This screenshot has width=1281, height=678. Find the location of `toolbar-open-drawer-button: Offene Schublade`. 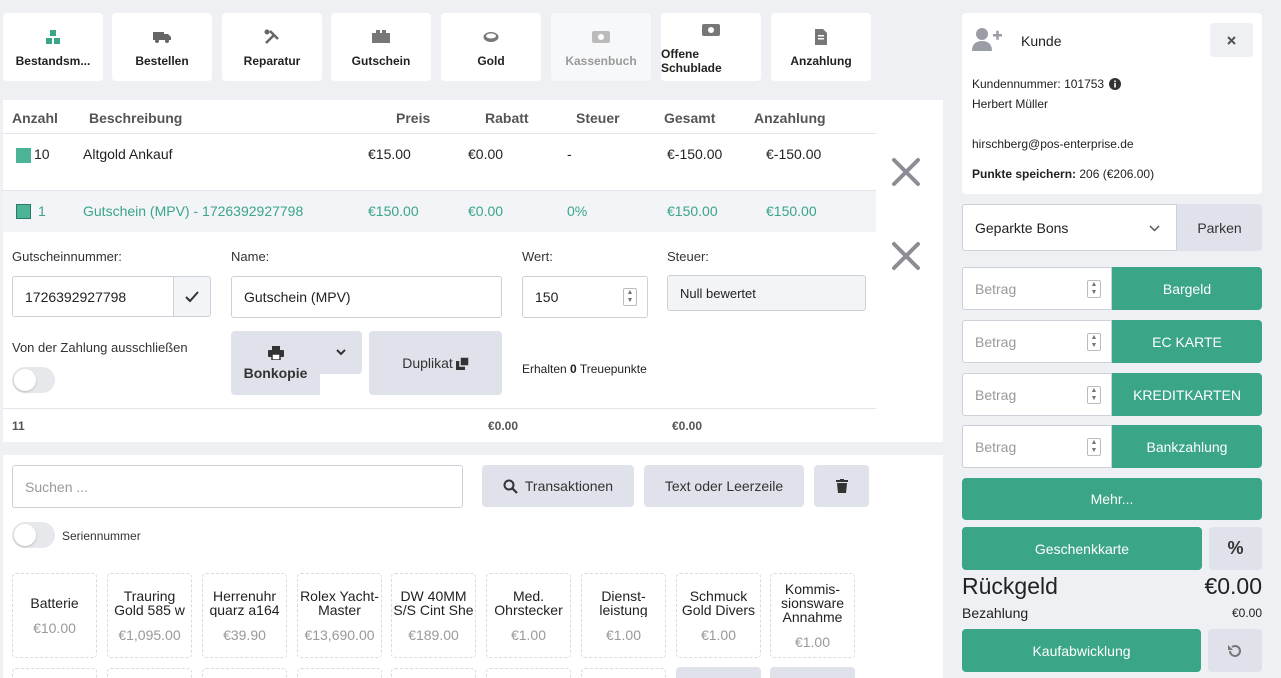

toolbar-open-drawer-button: Offene Schublade is located at coordinates (711, 47).